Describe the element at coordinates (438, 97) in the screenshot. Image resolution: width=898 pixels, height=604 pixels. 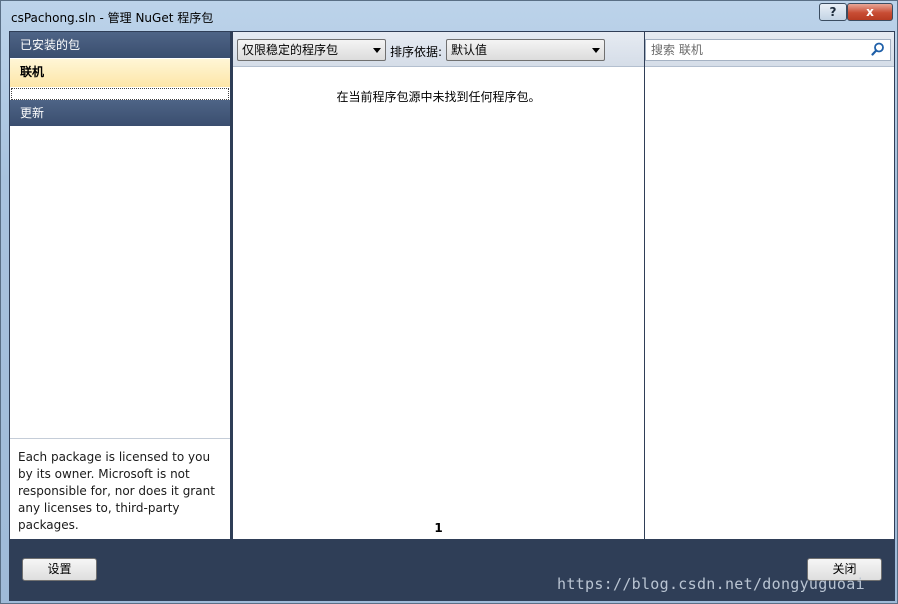
I see `empty-list-message: 在当前程序包源中未找到任何程序包。` at that location.